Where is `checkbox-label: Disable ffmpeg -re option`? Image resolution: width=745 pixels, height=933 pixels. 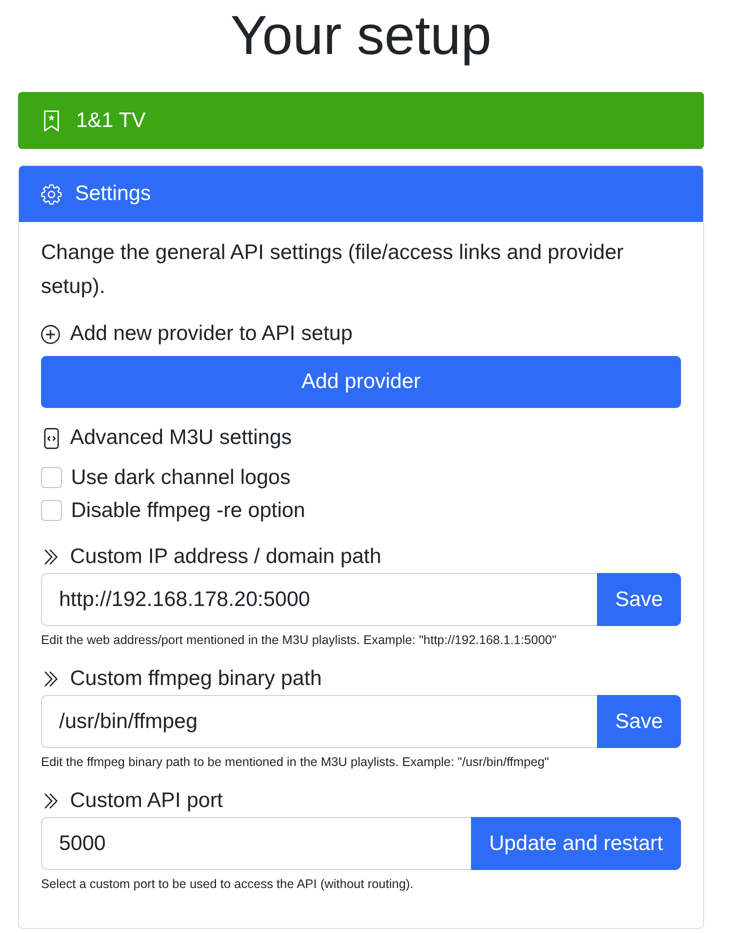 checkbox-label: Disable ffmpeg -re option is located at coordinates (188, 510).